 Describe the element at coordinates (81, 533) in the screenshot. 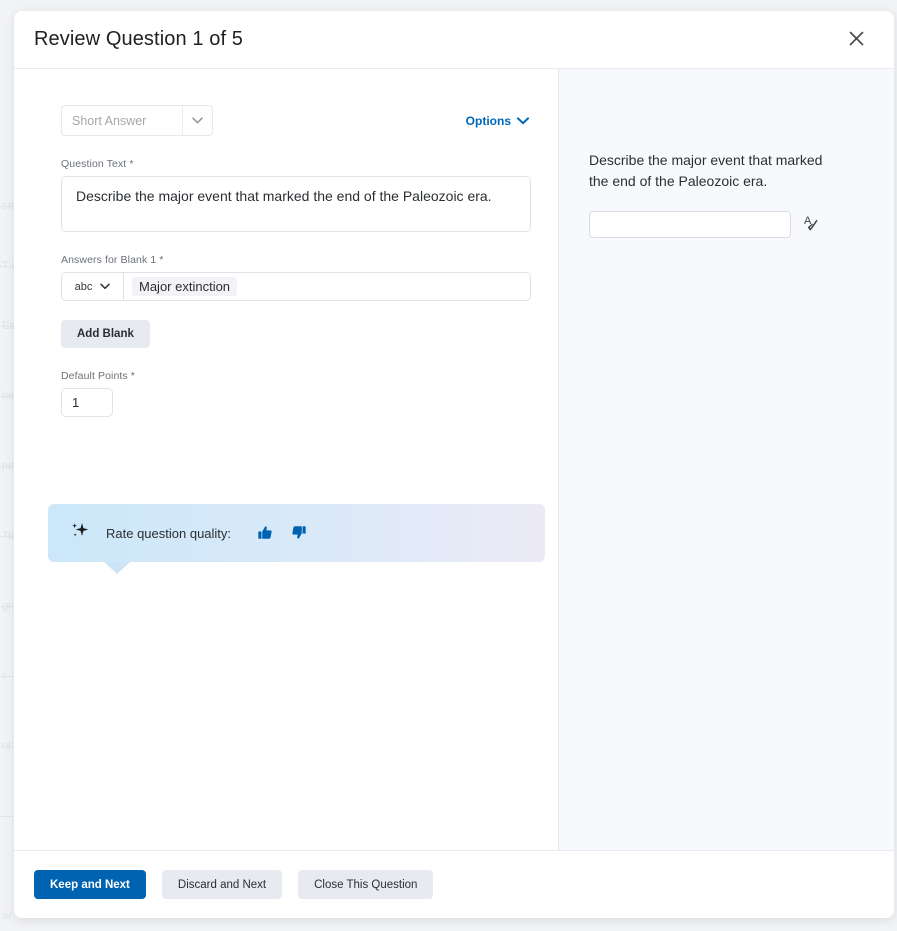

I see `sparkle-icon` at that location.